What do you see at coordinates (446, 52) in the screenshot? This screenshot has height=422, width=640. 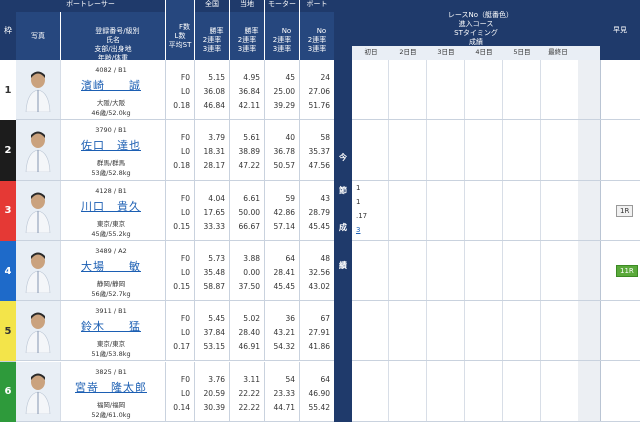 I see `day-header-3: 3日目` at bounding box center [446, 52].